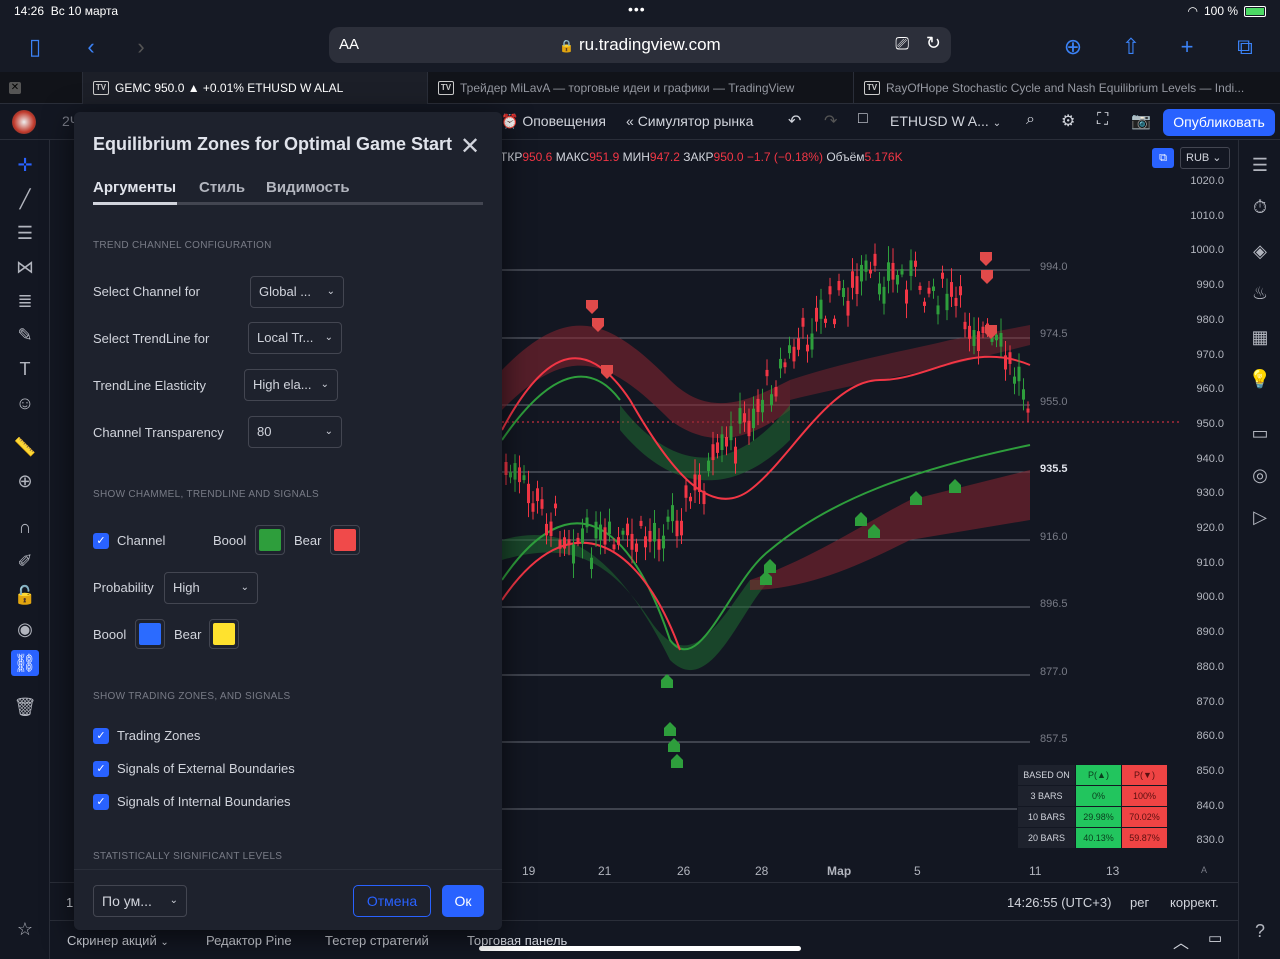 This screenshot has height=959, width=1280. What do you see at coordinates (1260, 931) in the screenshot?
I see `help-icon: ?` at bounding box center [1260, 931].